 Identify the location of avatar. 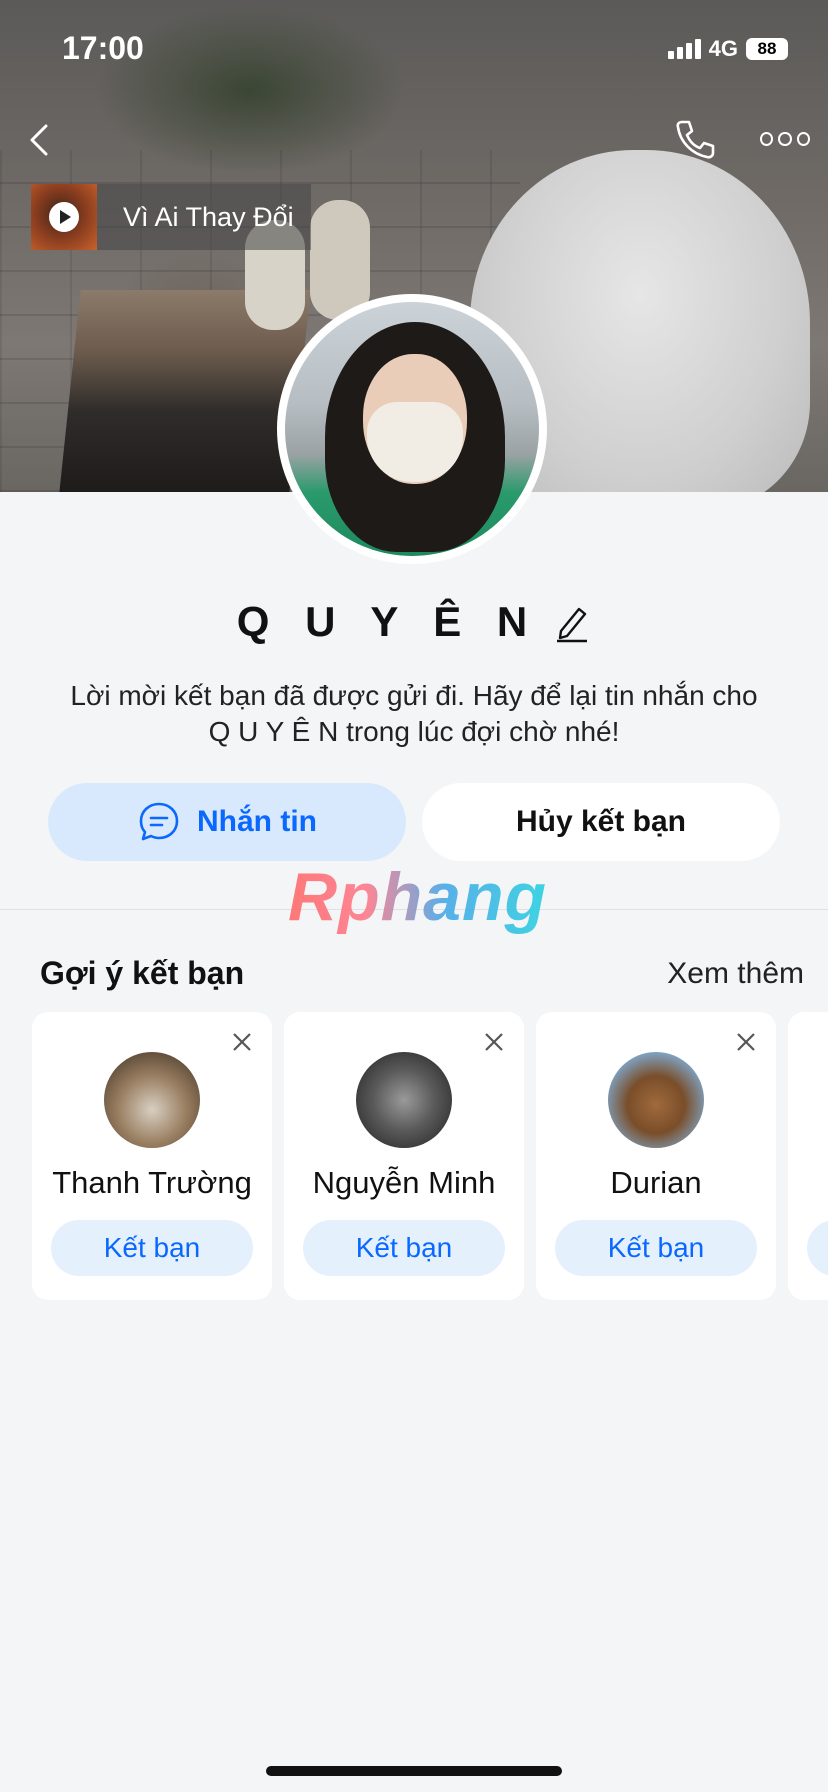
(412, 429).